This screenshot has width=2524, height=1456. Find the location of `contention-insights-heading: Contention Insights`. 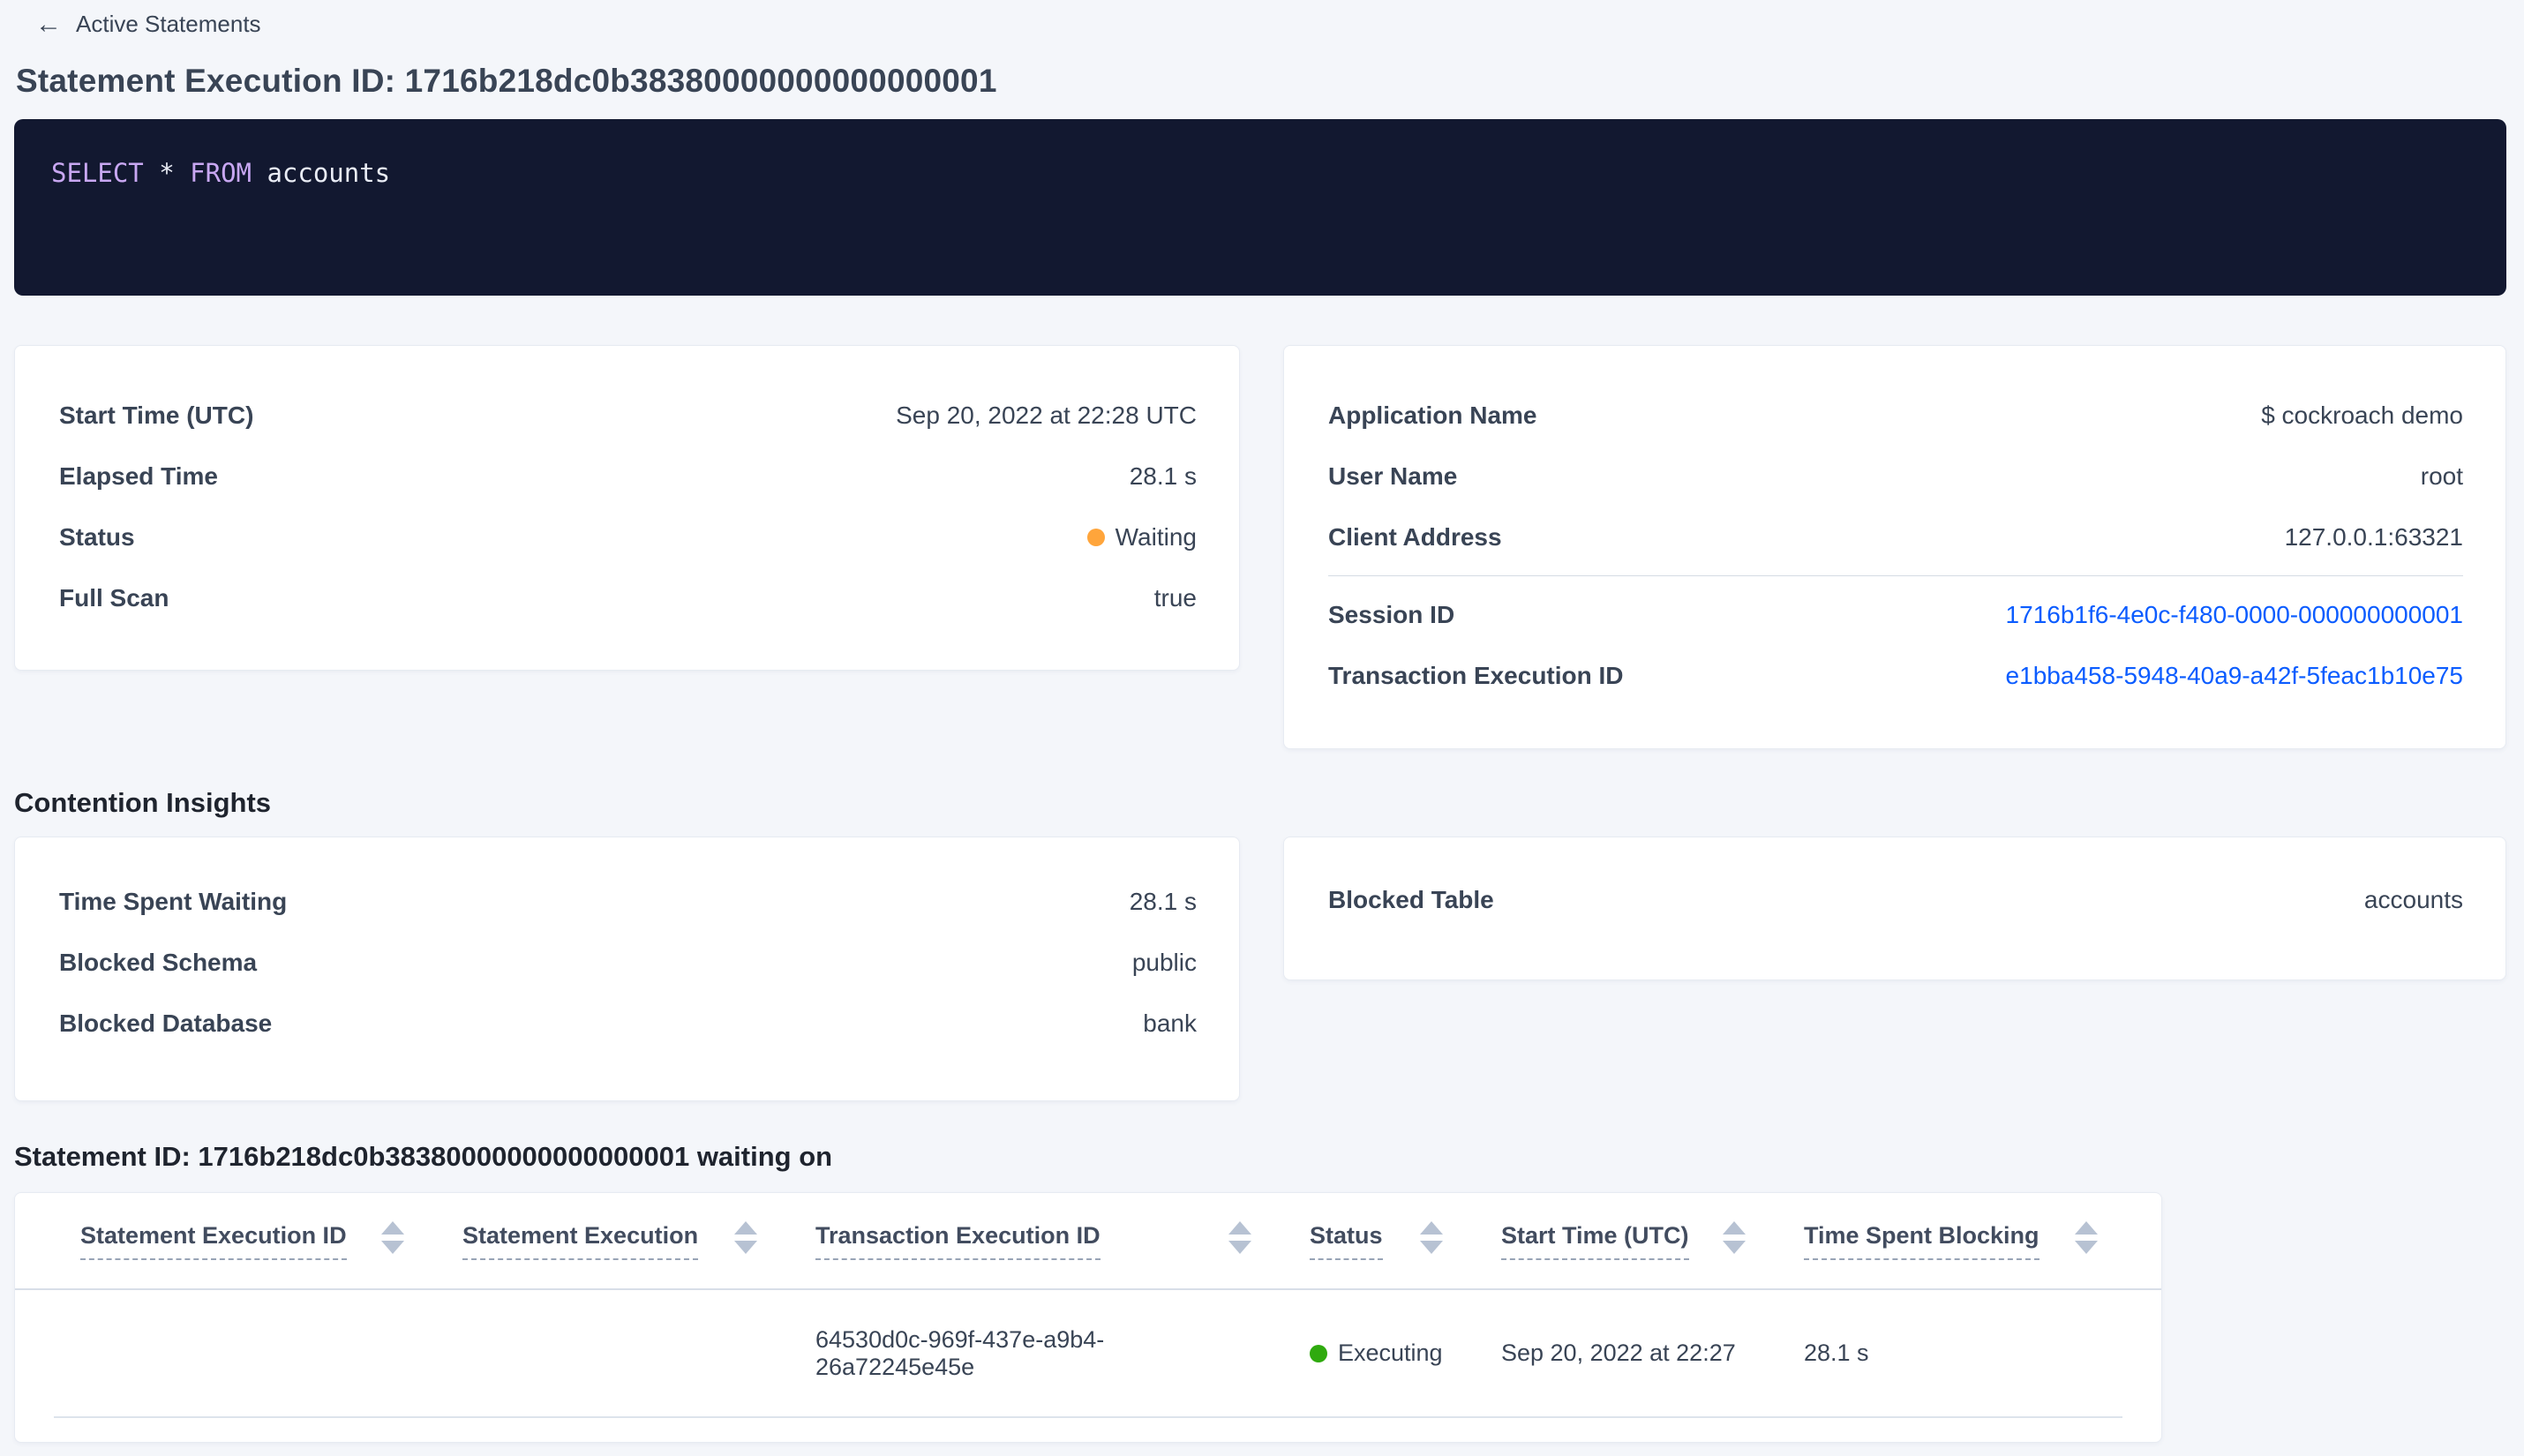

contention-insights-heading: Contention Insights is located at coordinates (143, 802).